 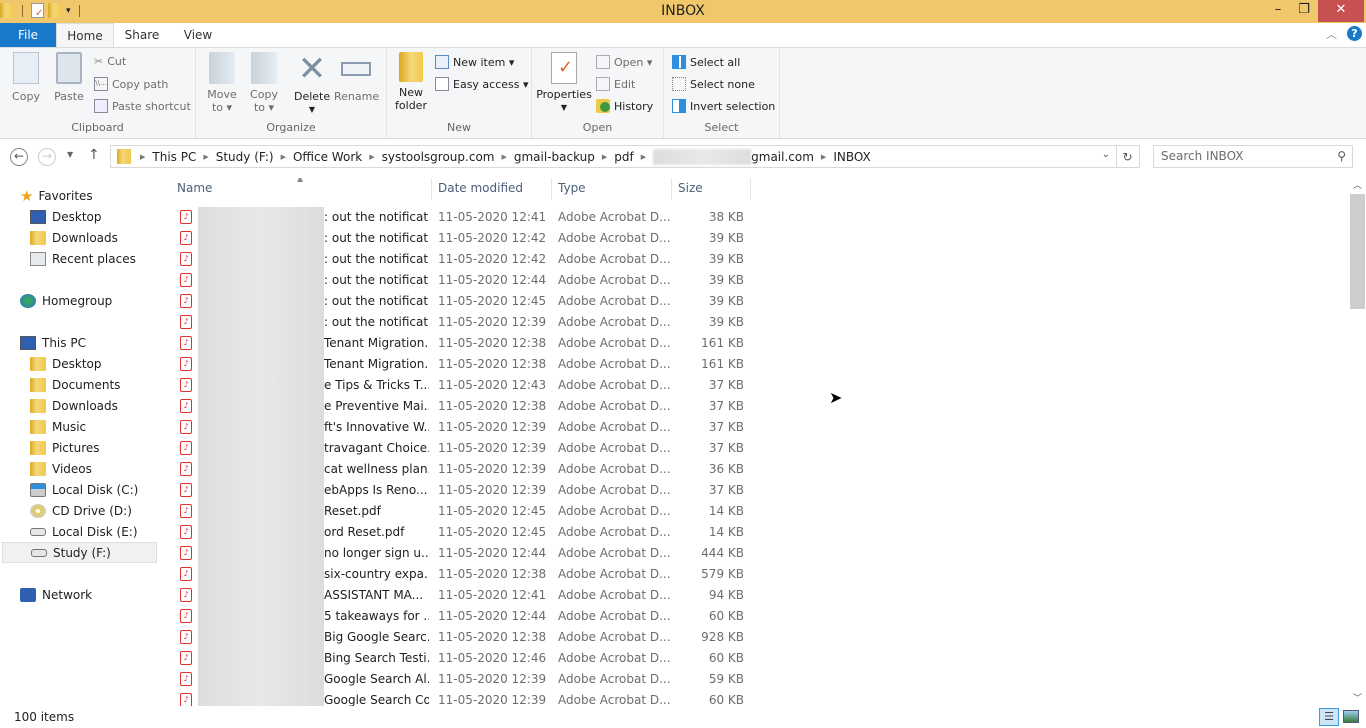 I want to click on nav-network: Network, so click(x=56, y=594).